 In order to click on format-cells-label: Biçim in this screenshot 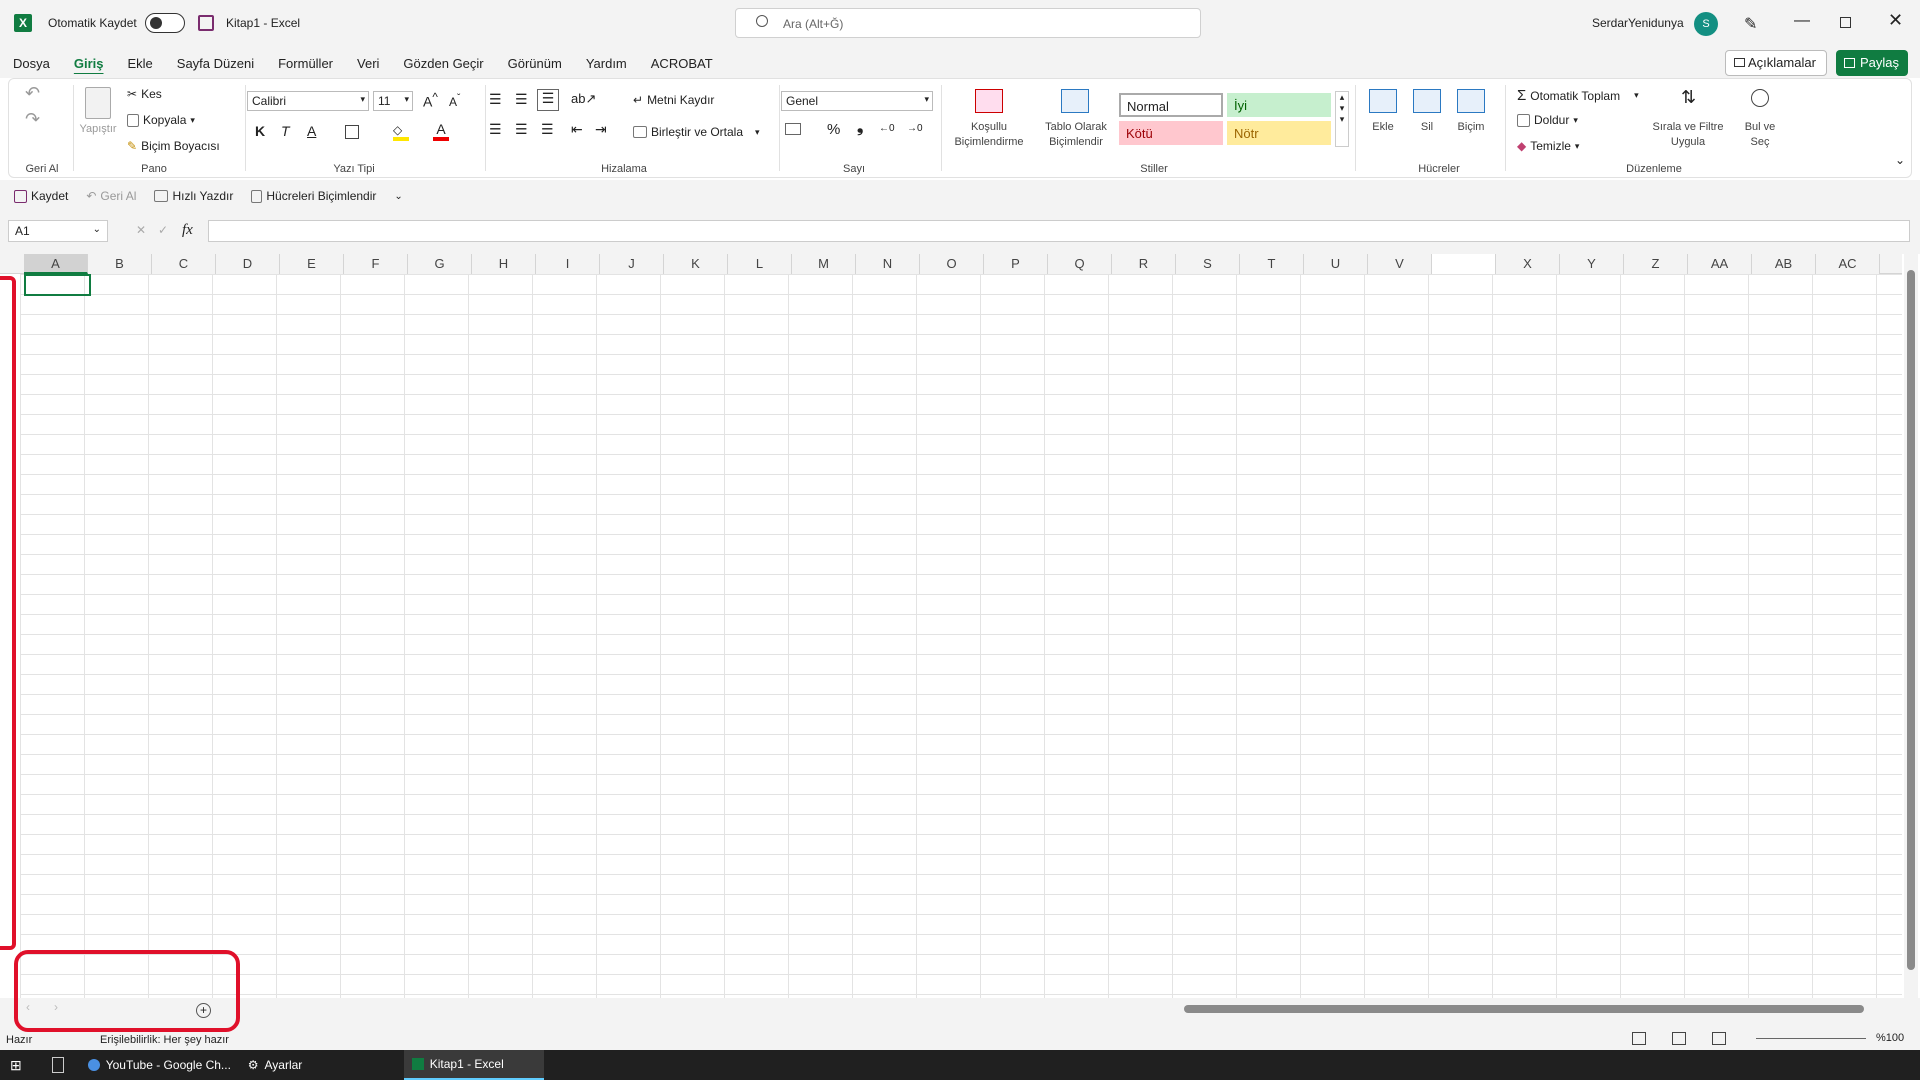, I will do `click(1471, 127)`.